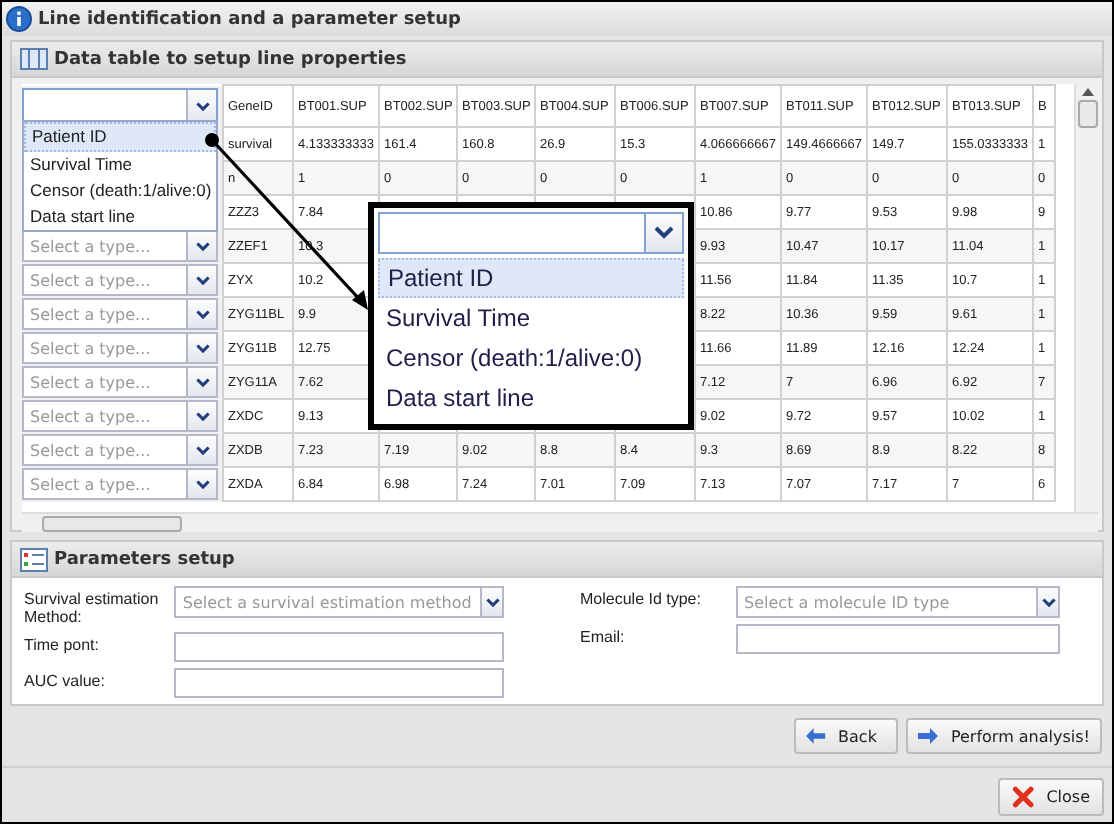  I want to click on field-label: Survival estimation Method:, so click(92, 607).